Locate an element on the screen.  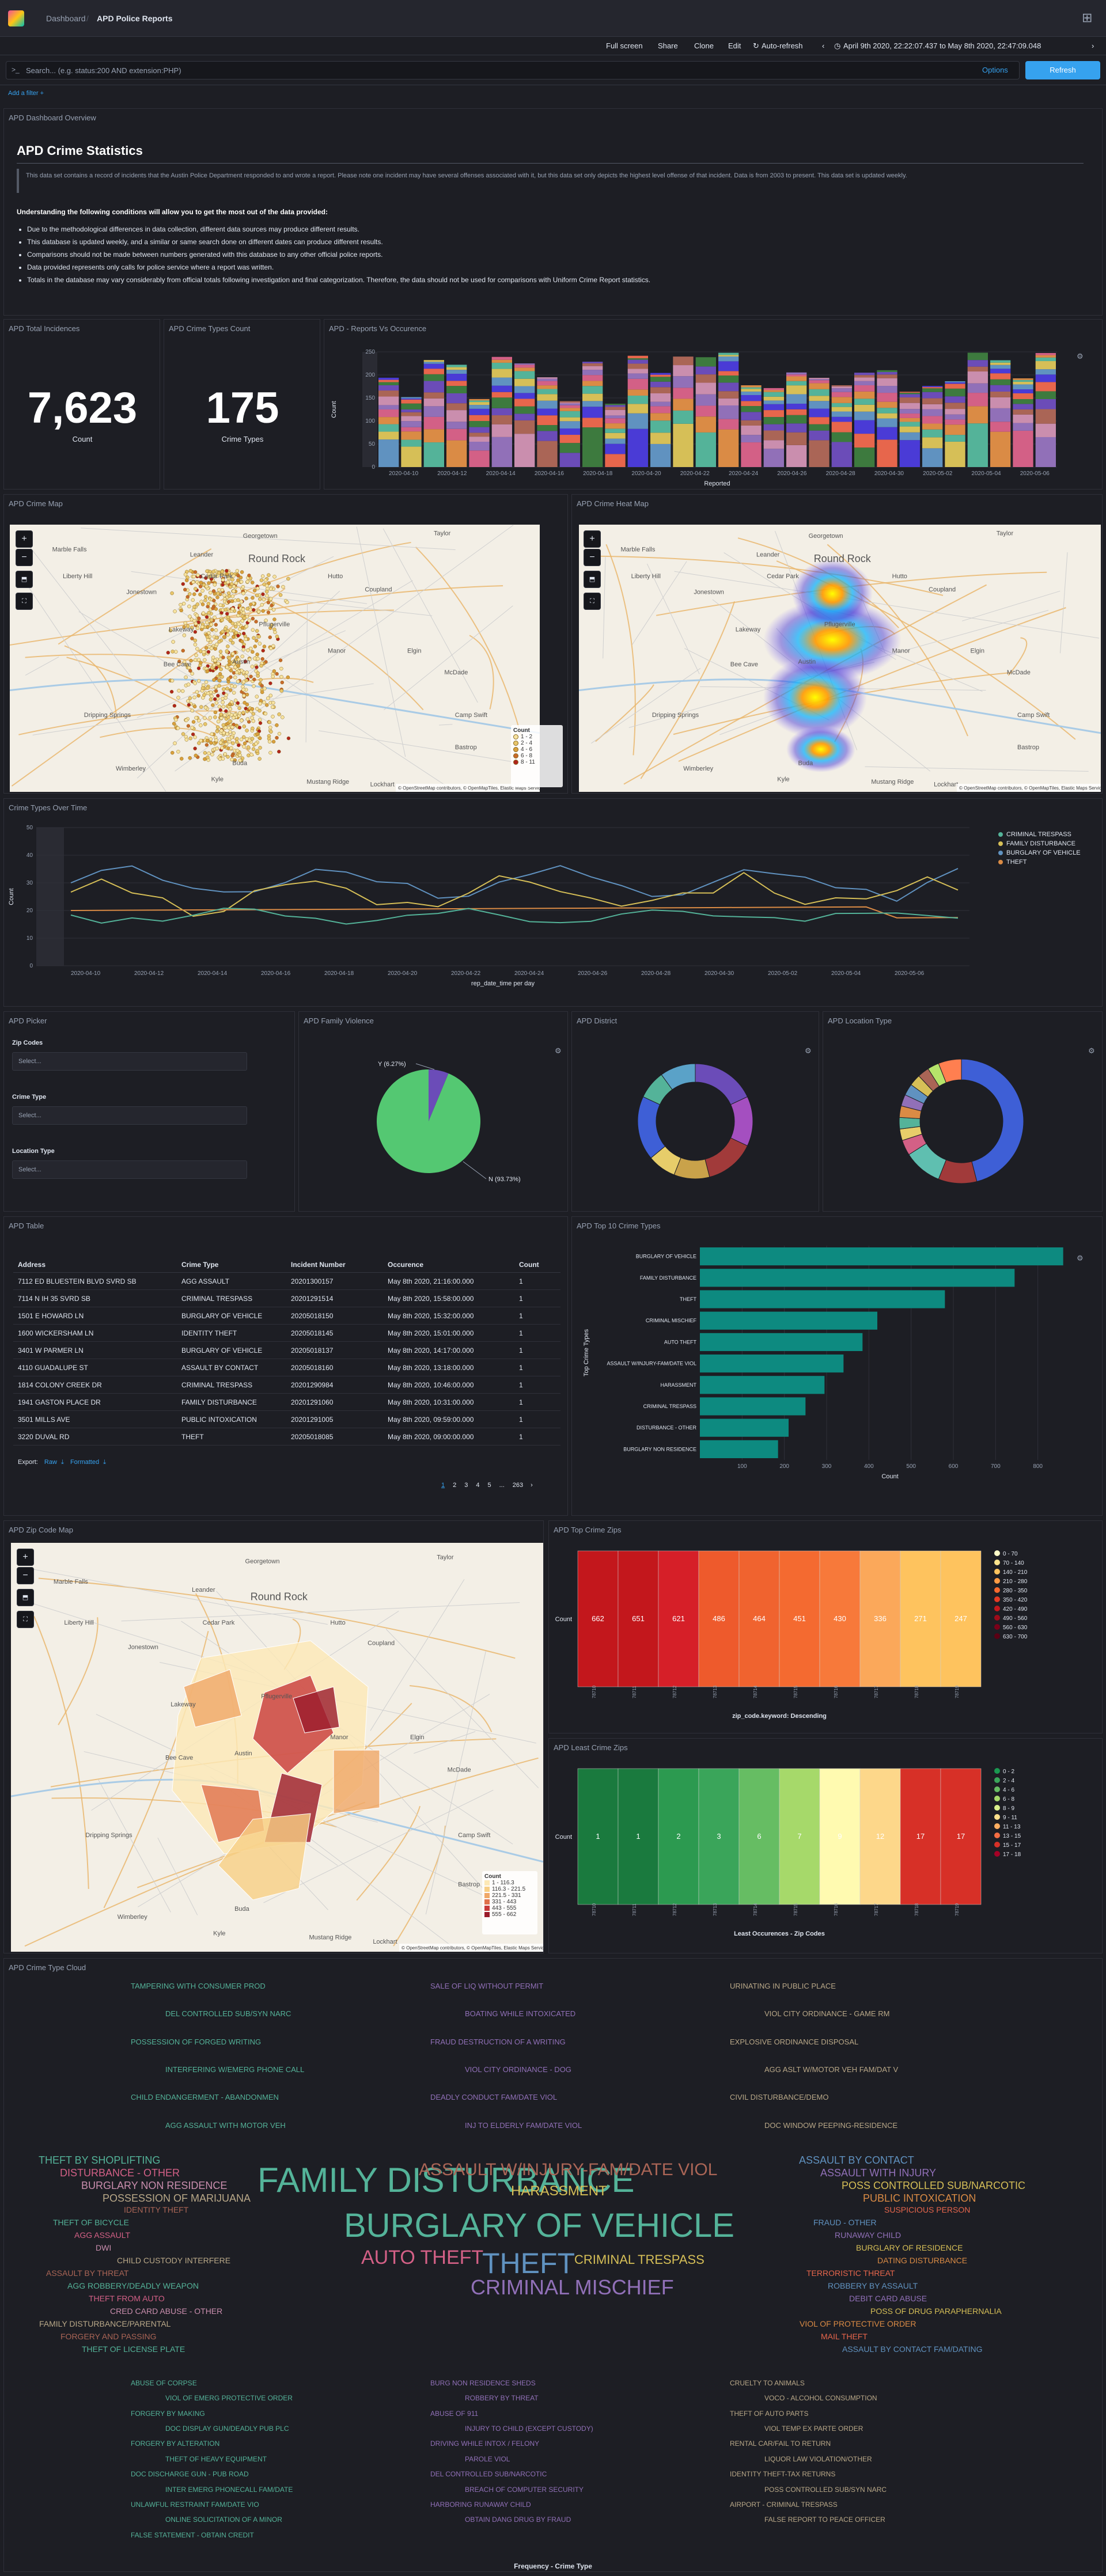
cloud-word: DEL CONTROLLED SUB/SYN NARC is located at coordinates (228, 2013).